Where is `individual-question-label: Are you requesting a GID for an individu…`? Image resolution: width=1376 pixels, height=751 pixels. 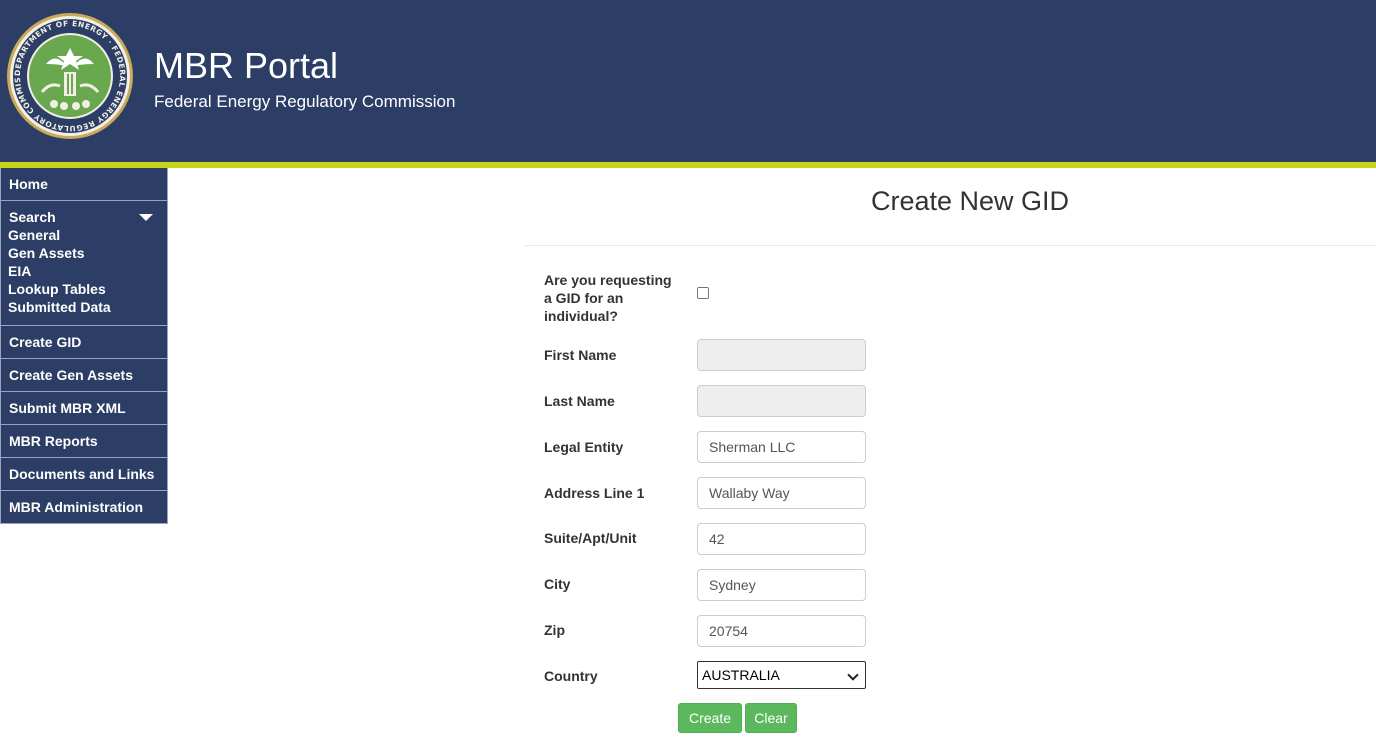 individual-question-label: Are you requesting a GID for an individu… is located at coordinates (608, 298).